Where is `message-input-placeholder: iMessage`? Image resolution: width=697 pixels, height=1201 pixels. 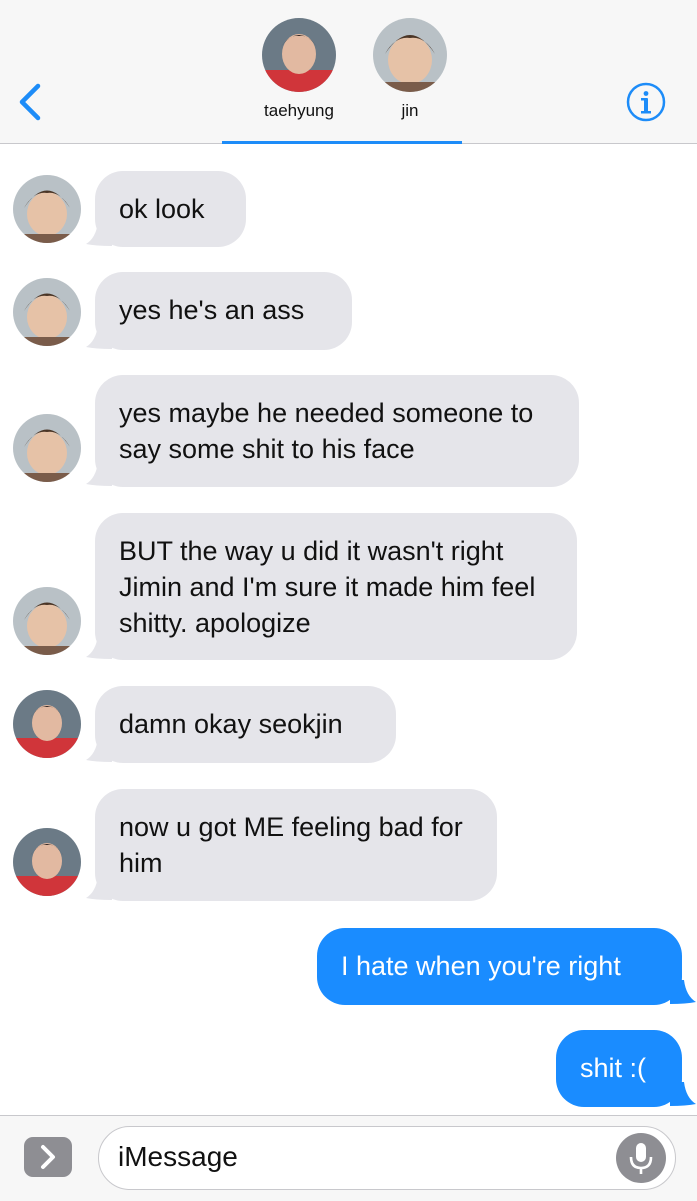
message-input-placeholder: iMessage is located at coordinates (178, 1156).